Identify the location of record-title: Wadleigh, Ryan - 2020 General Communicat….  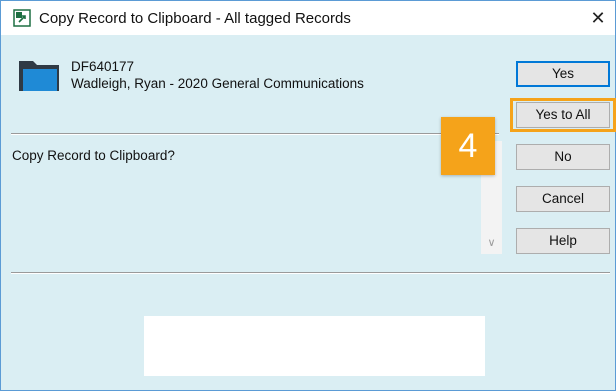
(217, 83).